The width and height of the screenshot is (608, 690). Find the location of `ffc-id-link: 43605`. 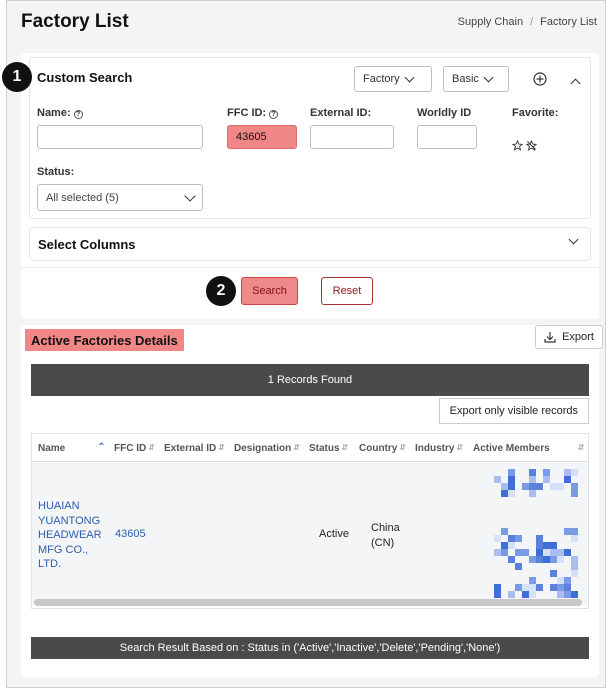

ffc-id-link: 43605 is located at coordinates (130, 534).